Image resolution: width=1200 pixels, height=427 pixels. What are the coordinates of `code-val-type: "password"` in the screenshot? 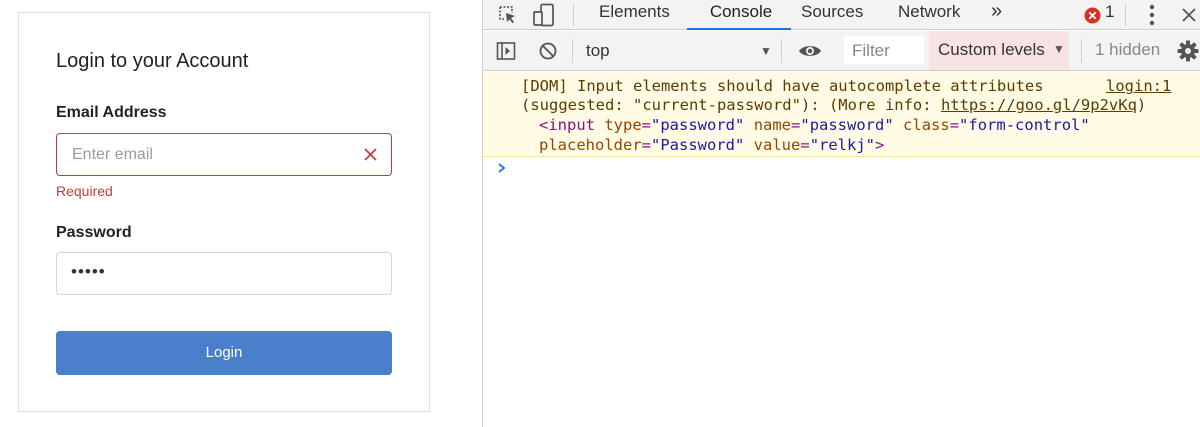 It's located at (698, 125).